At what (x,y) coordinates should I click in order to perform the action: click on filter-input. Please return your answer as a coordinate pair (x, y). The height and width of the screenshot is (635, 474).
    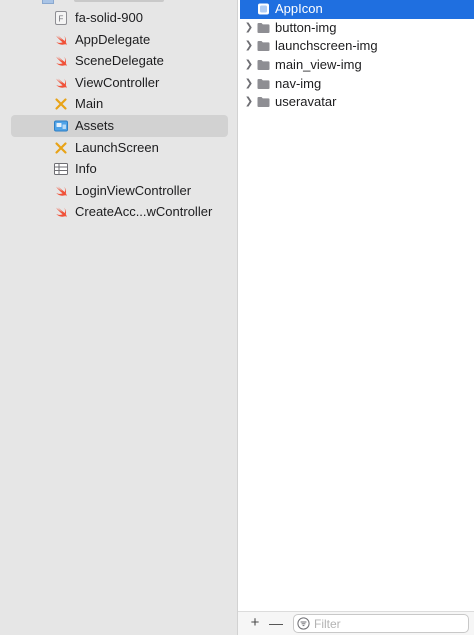
    Looking at the image, I should click on (389, 623).